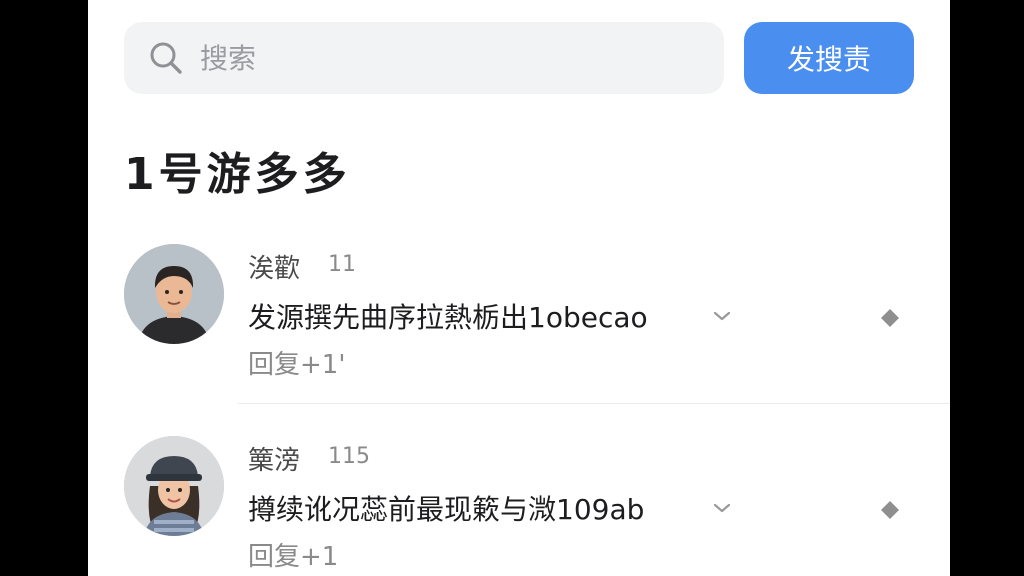 This screenshot has width=1024, height=576. I want to click on search-input, so click(440, 58).